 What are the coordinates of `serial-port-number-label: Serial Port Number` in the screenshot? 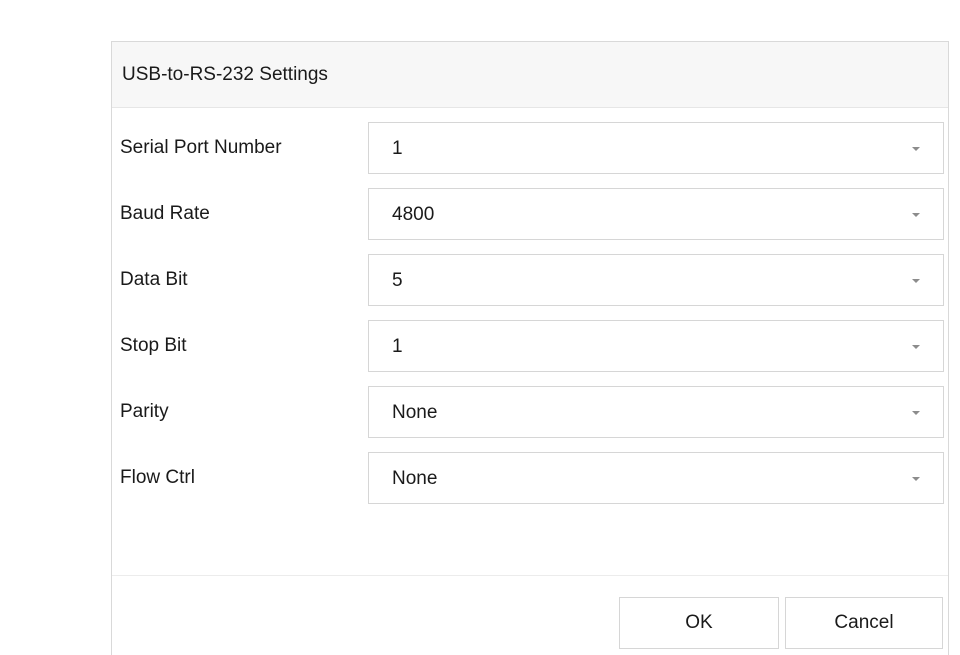 It's located at (201, 147).